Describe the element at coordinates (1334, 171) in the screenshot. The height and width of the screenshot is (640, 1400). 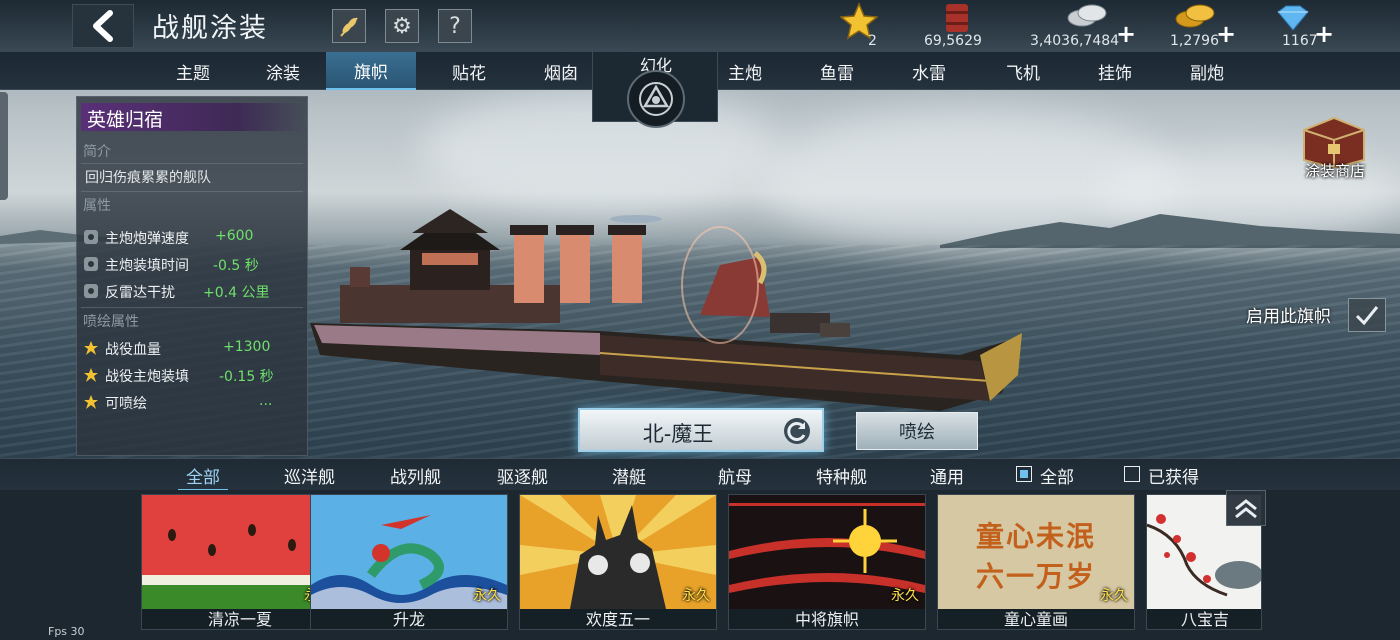
I see `paint-shop-label: 涂装商店` at that location.